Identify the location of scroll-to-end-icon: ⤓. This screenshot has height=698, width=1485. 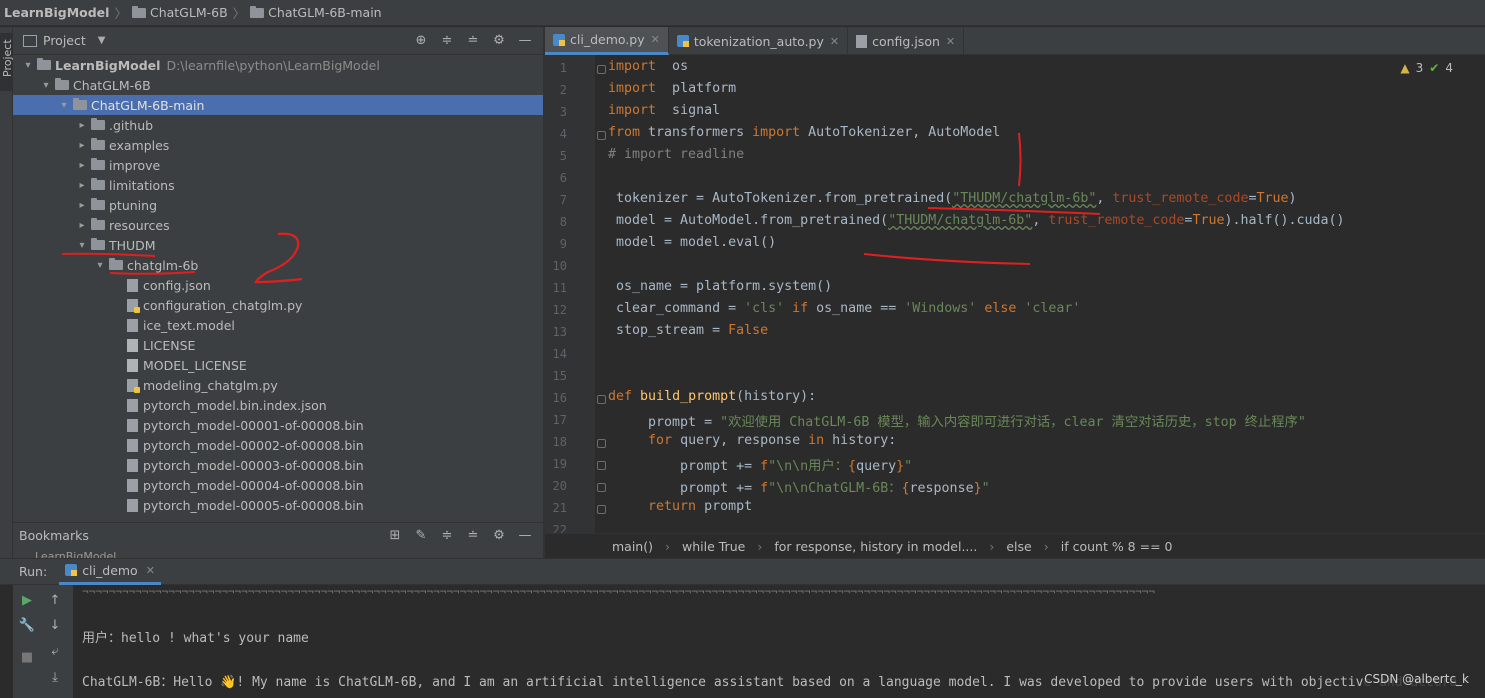
(55, 677).